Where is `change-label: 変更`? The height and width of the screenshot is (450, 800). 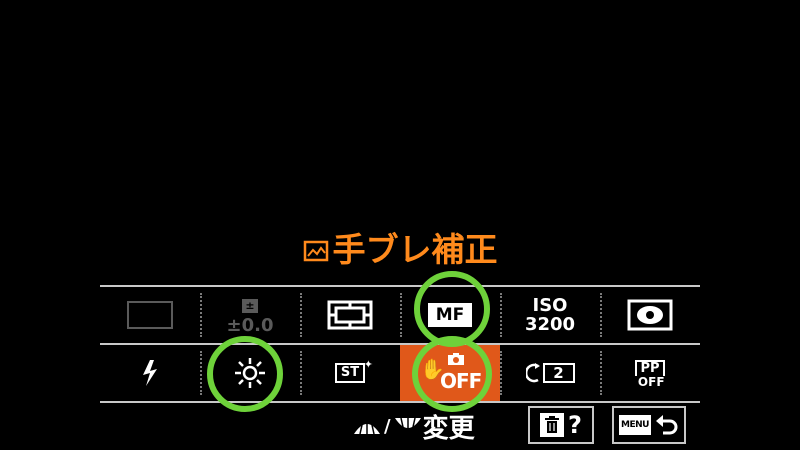 change-label: 変更 is located at coordinates (448, 428).